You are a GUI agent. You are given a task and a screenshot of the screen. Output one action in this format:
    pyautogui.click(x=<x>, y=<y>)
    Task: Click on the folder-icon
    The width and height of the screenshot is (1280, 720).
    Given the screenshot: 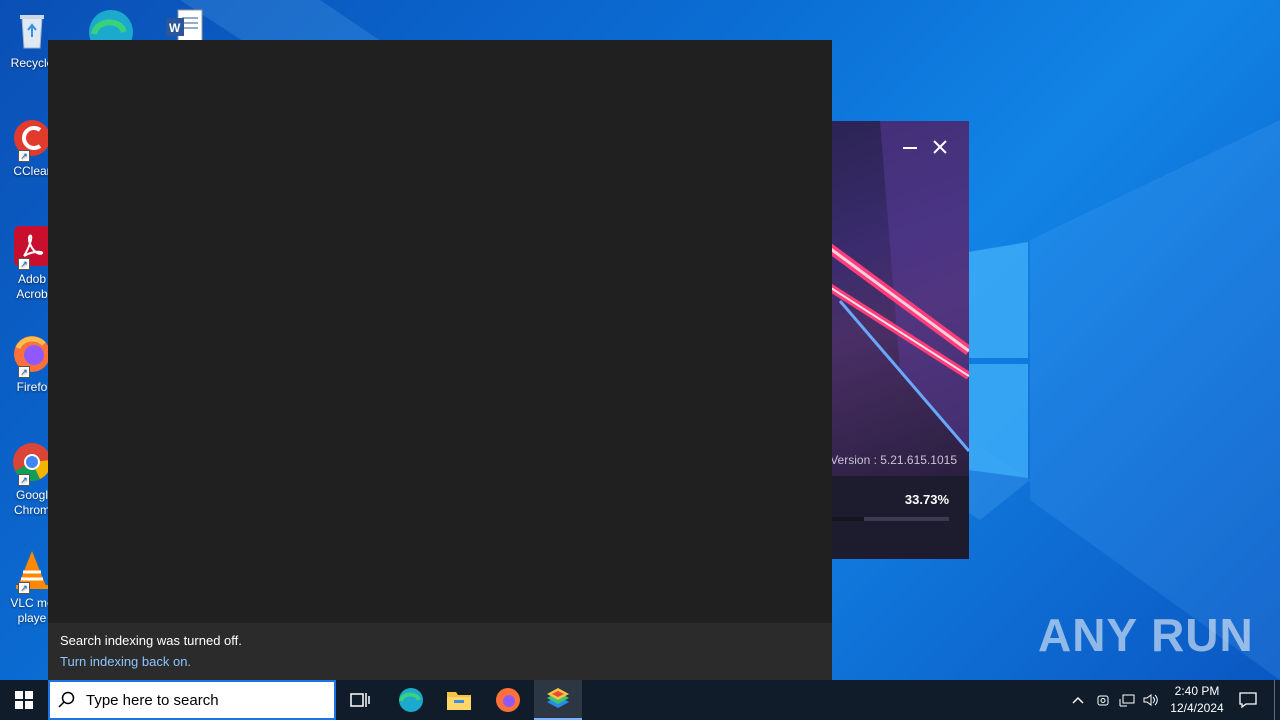 What is the action you would take?
    pyautogui.click(x=459, y=701)
    